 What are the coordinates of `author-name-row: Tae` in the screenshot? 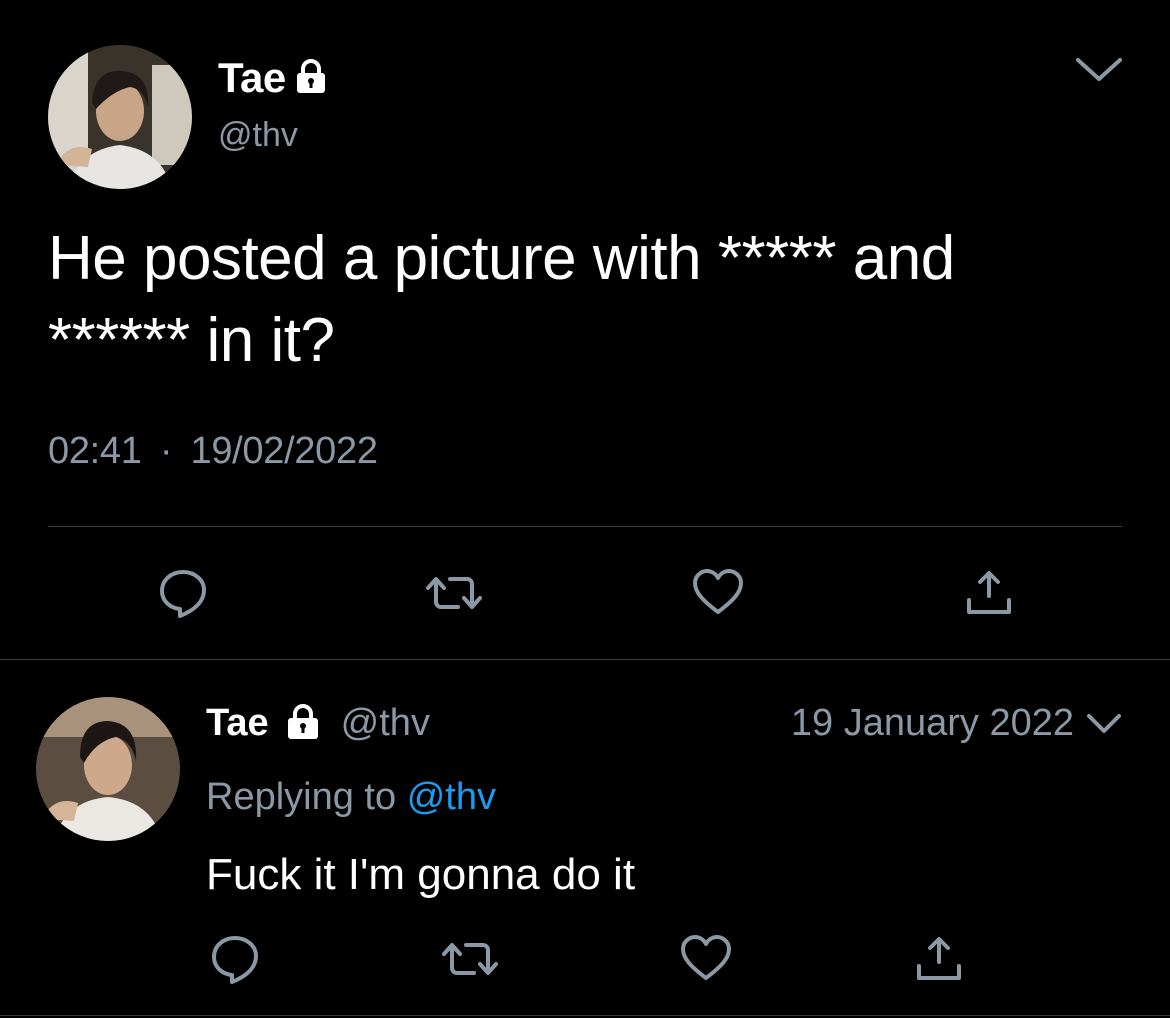 It's located at (274, 78).